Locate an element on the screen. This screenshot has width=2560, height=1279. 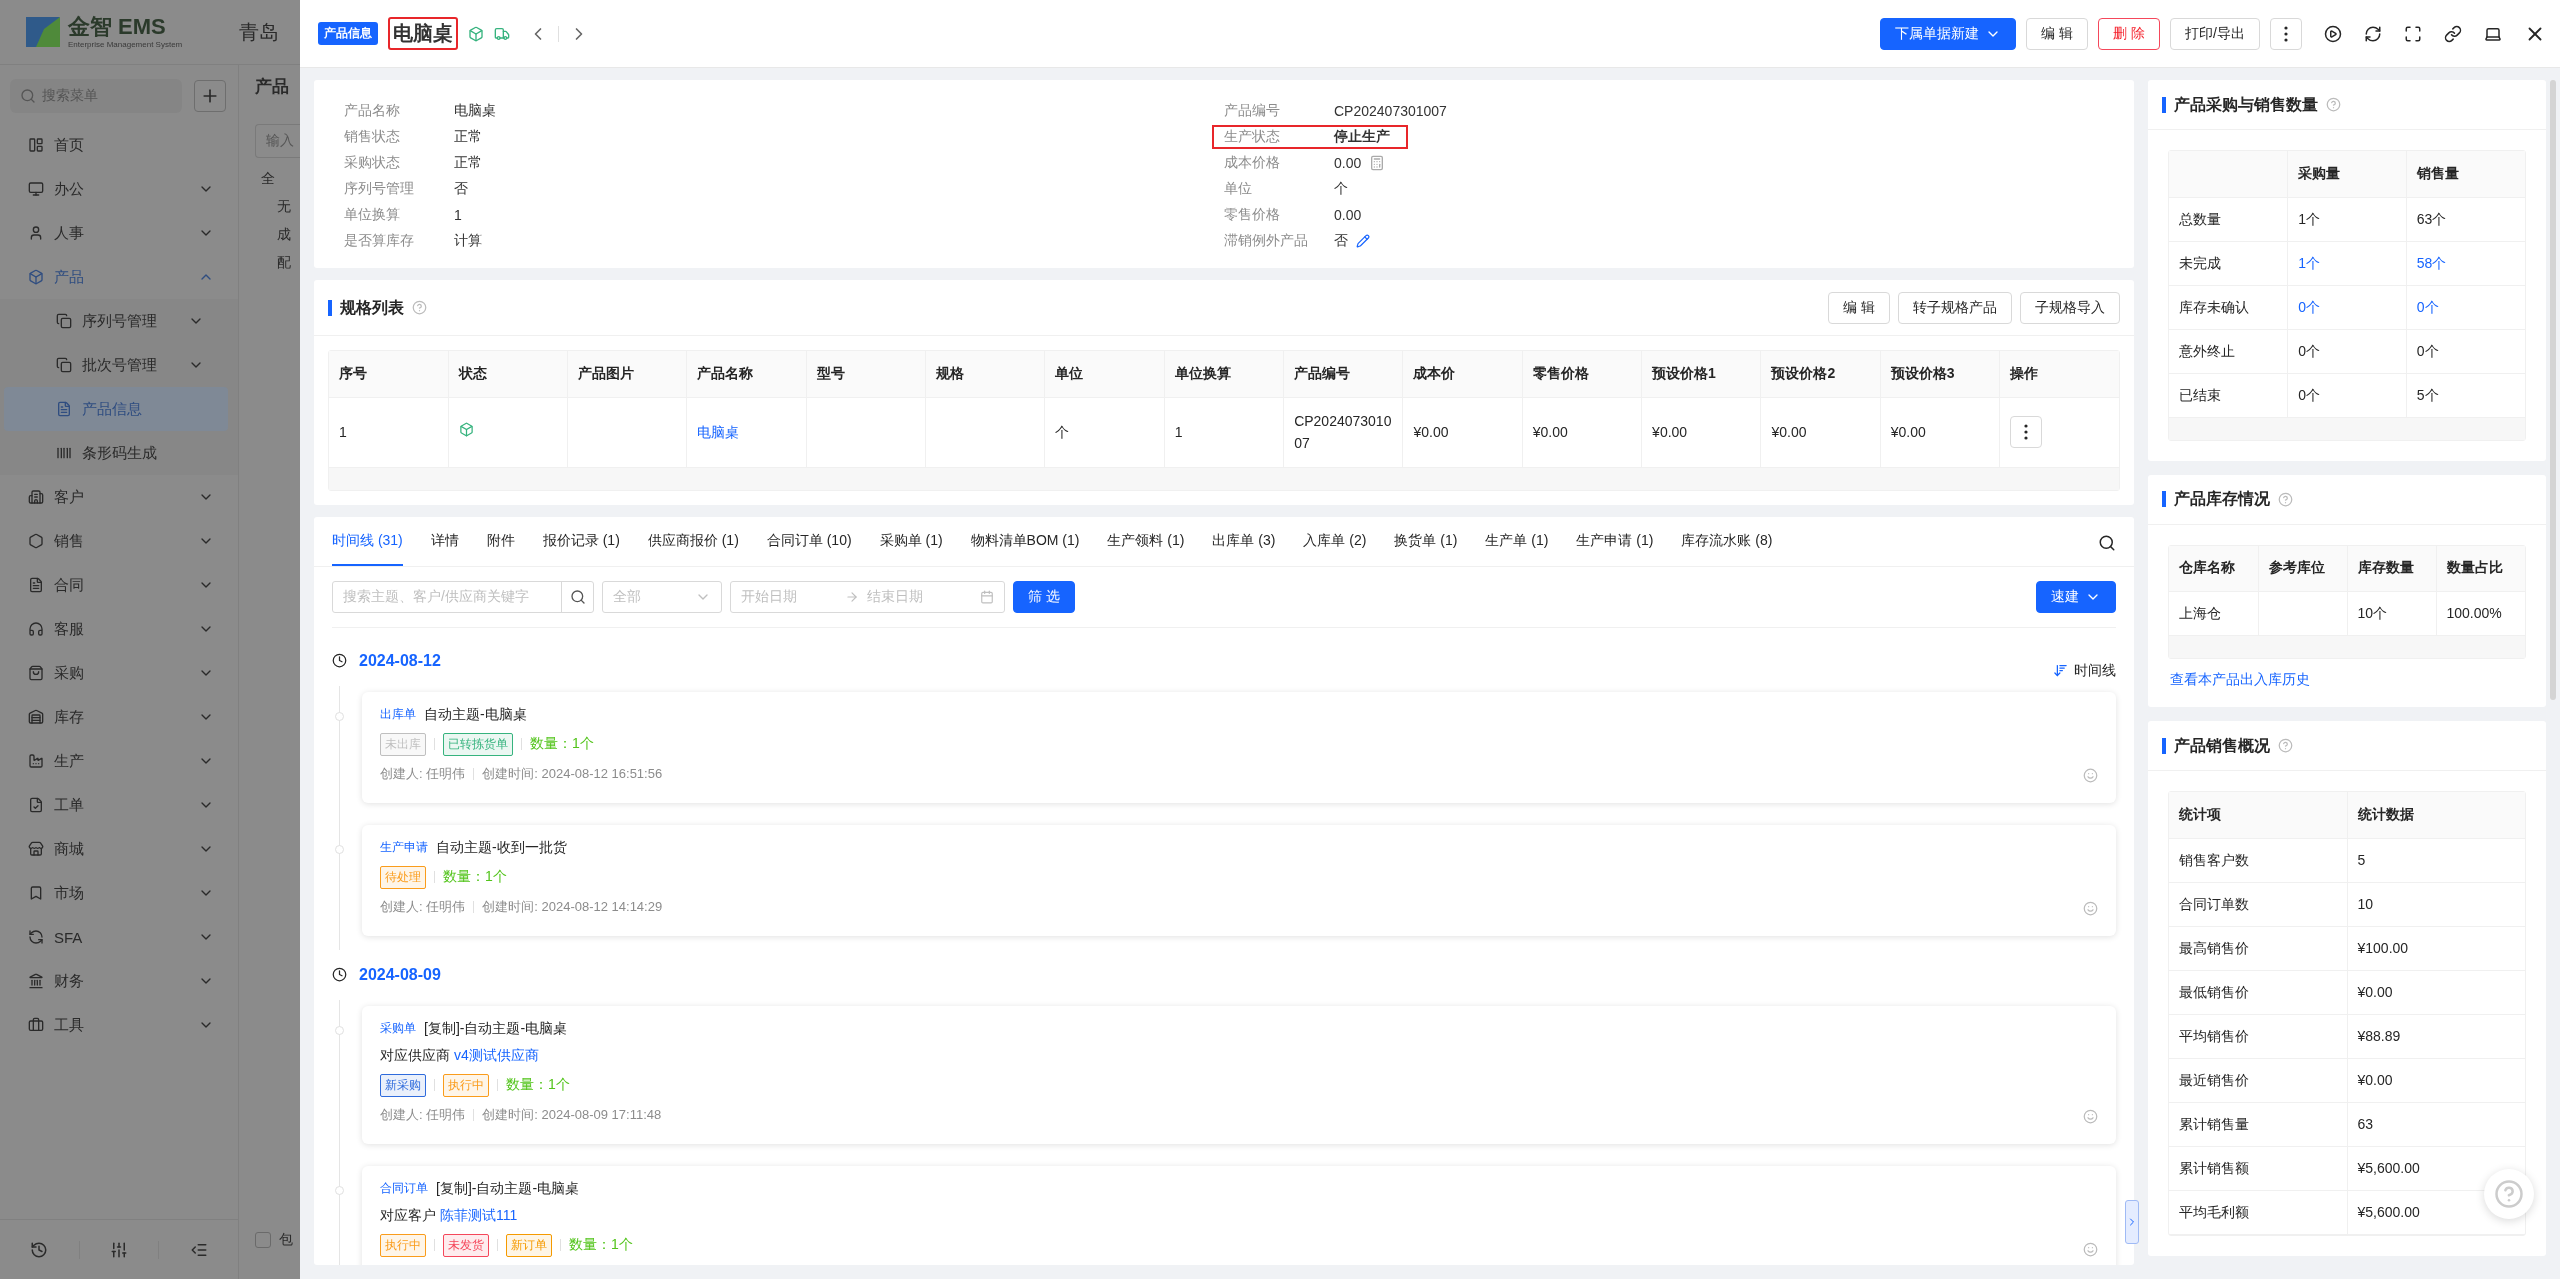
quantity-link: 1个 is located at coordinates (2347, 263).